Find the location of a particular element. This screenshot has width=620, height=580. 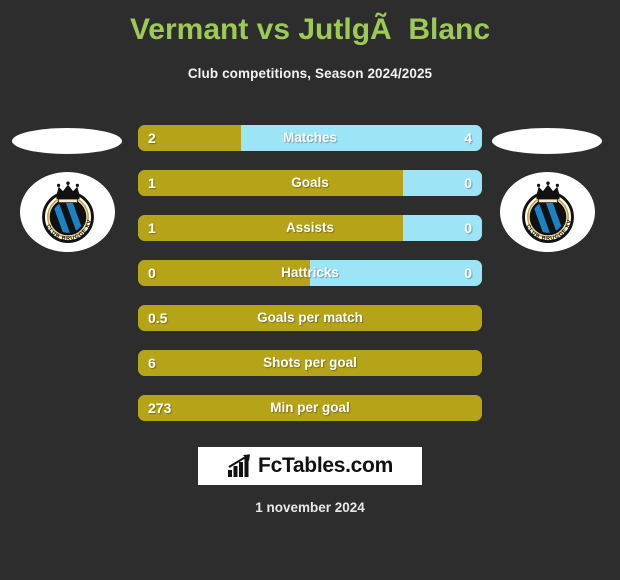

stat-value-away: 4 is located at coordinates (468, 138).